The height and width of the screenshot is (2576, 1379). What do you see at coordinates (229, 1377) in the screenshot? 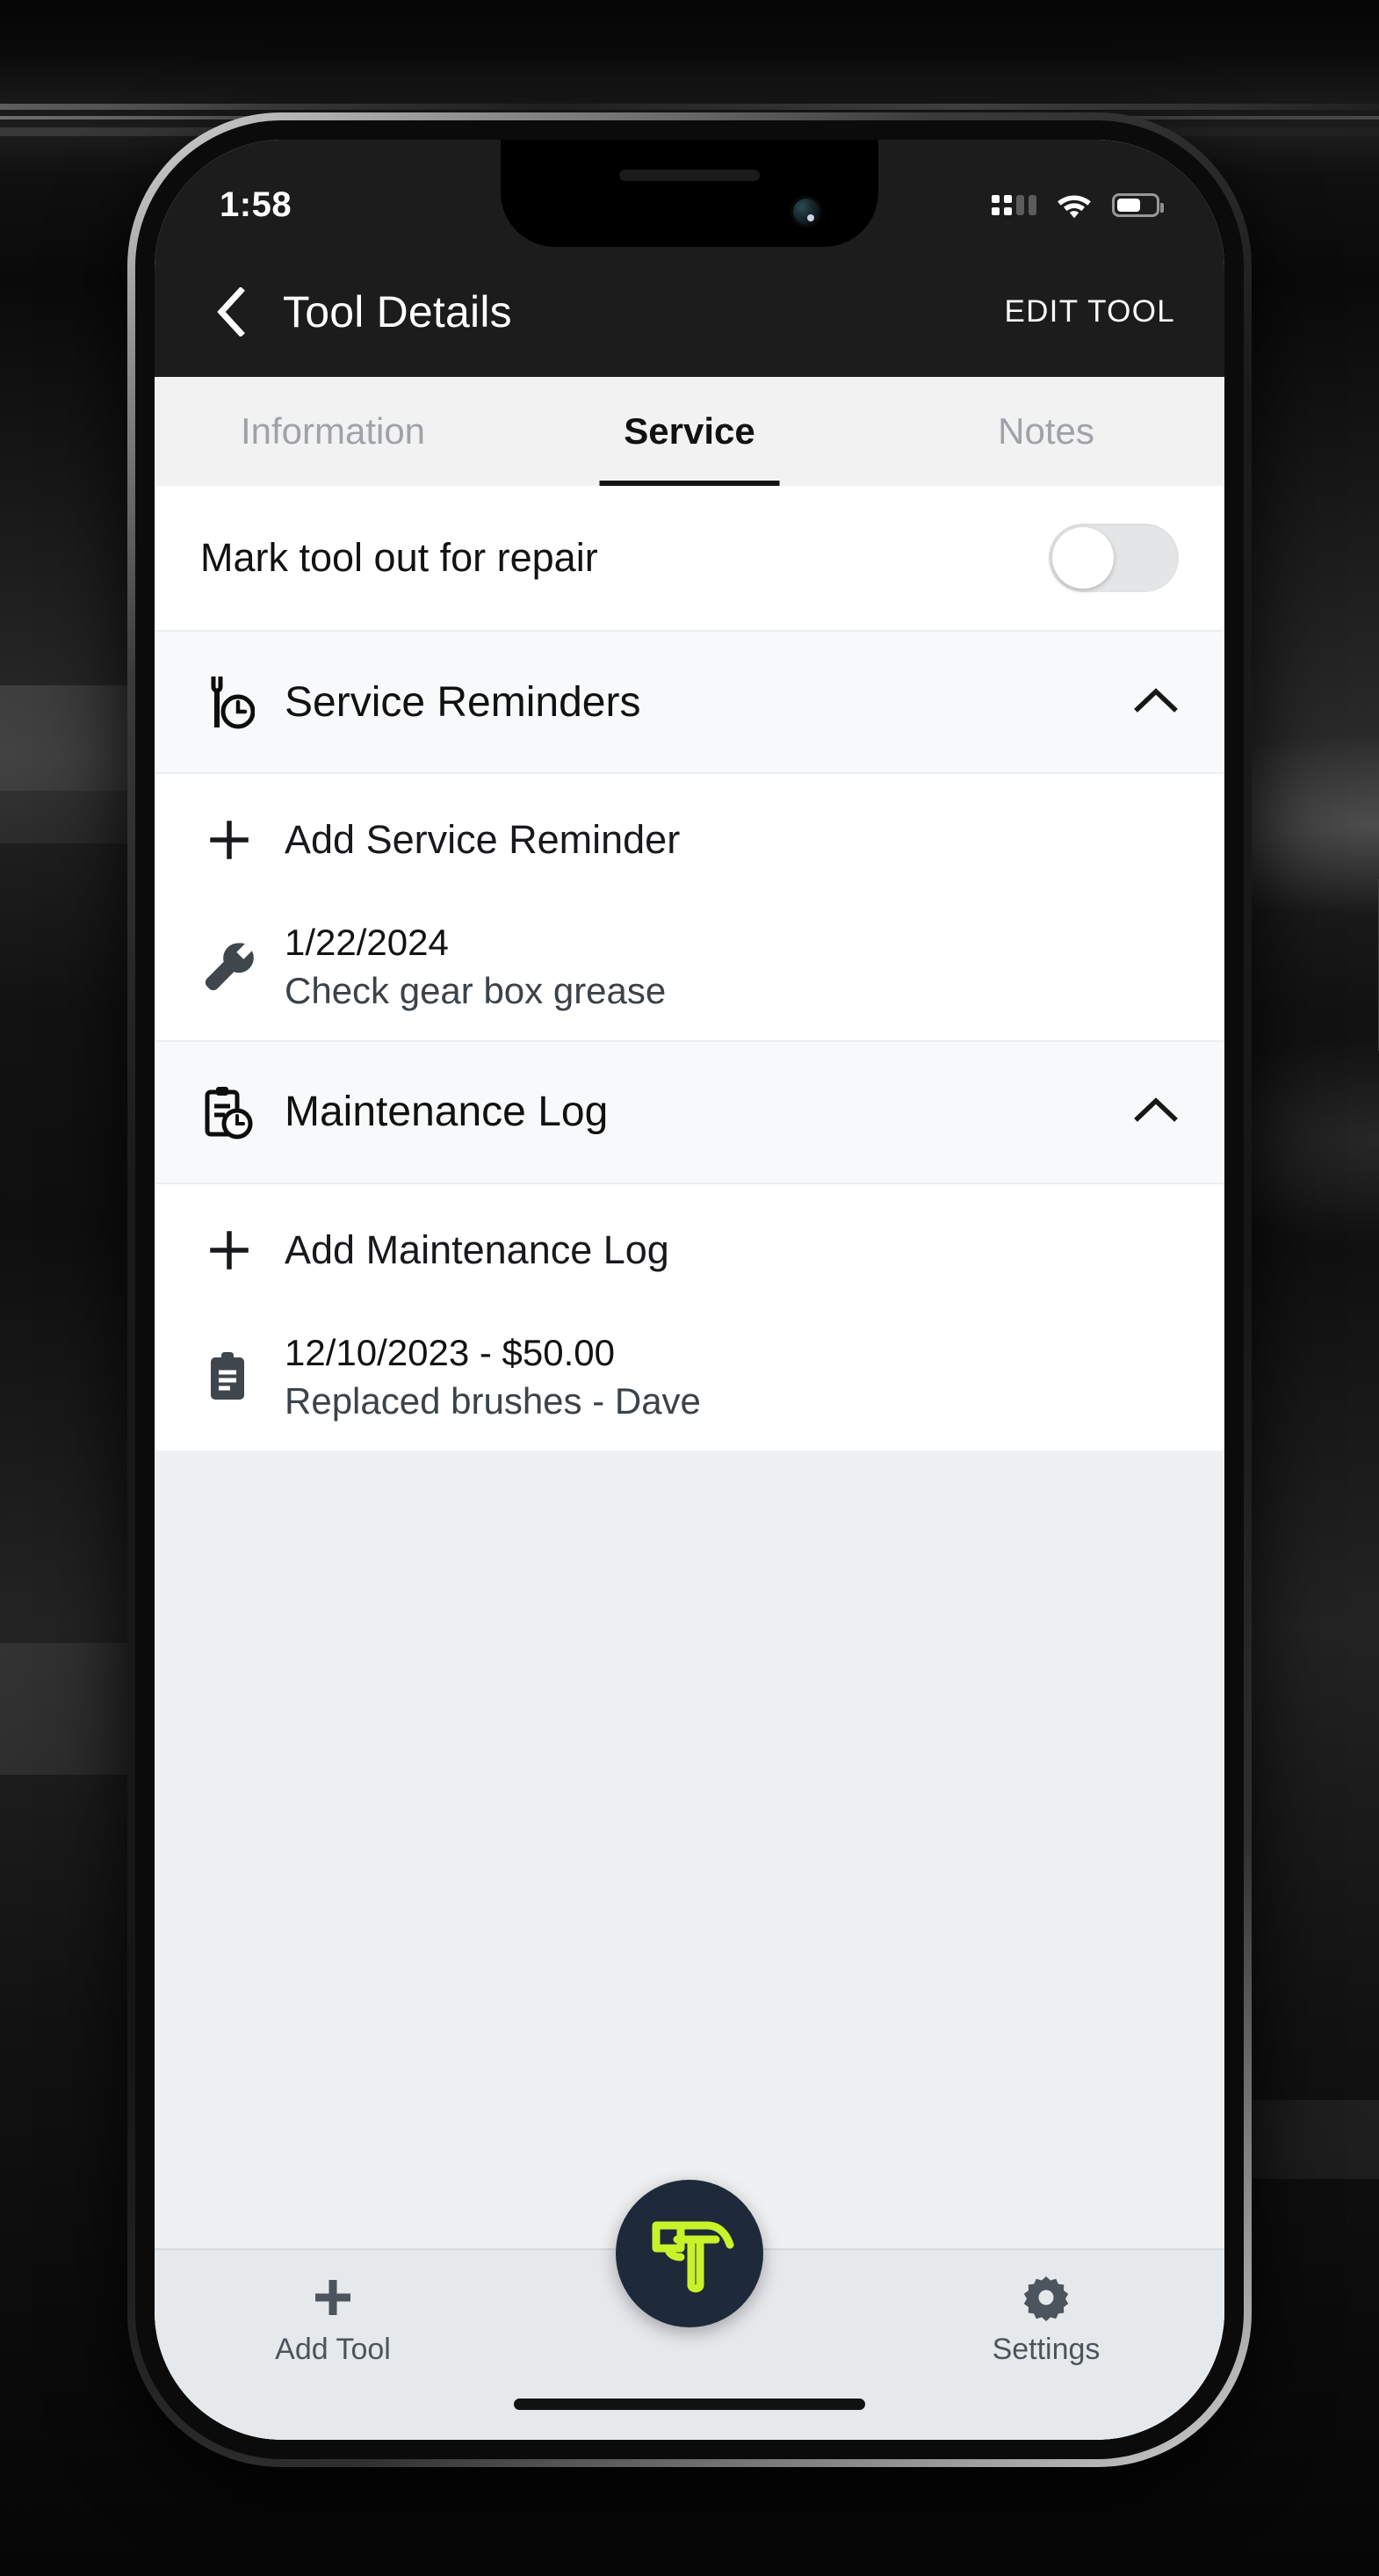
I see `clipboard-icon` at bounding box center [229, 1377].